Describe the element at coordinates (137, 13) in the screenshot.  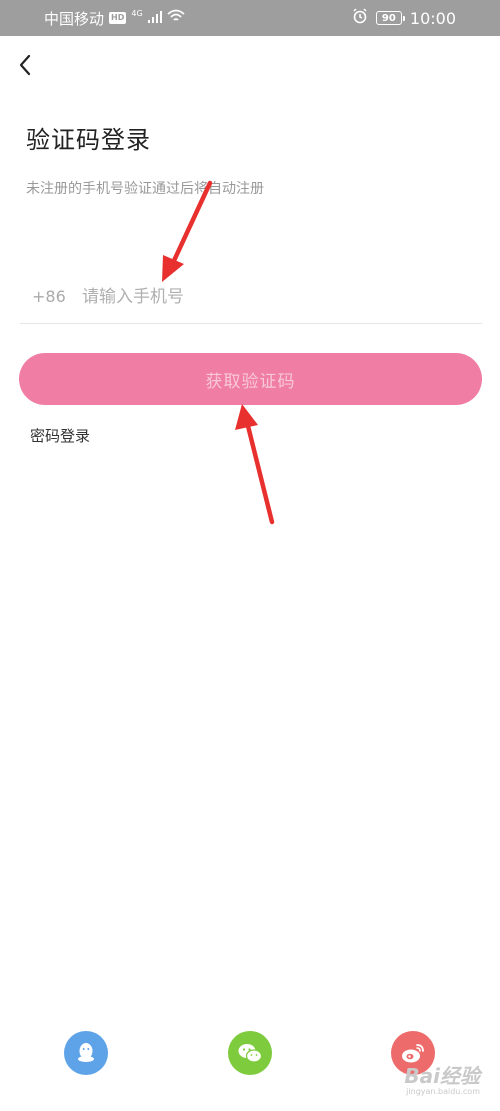
I see `network-label: 4G` at that location.